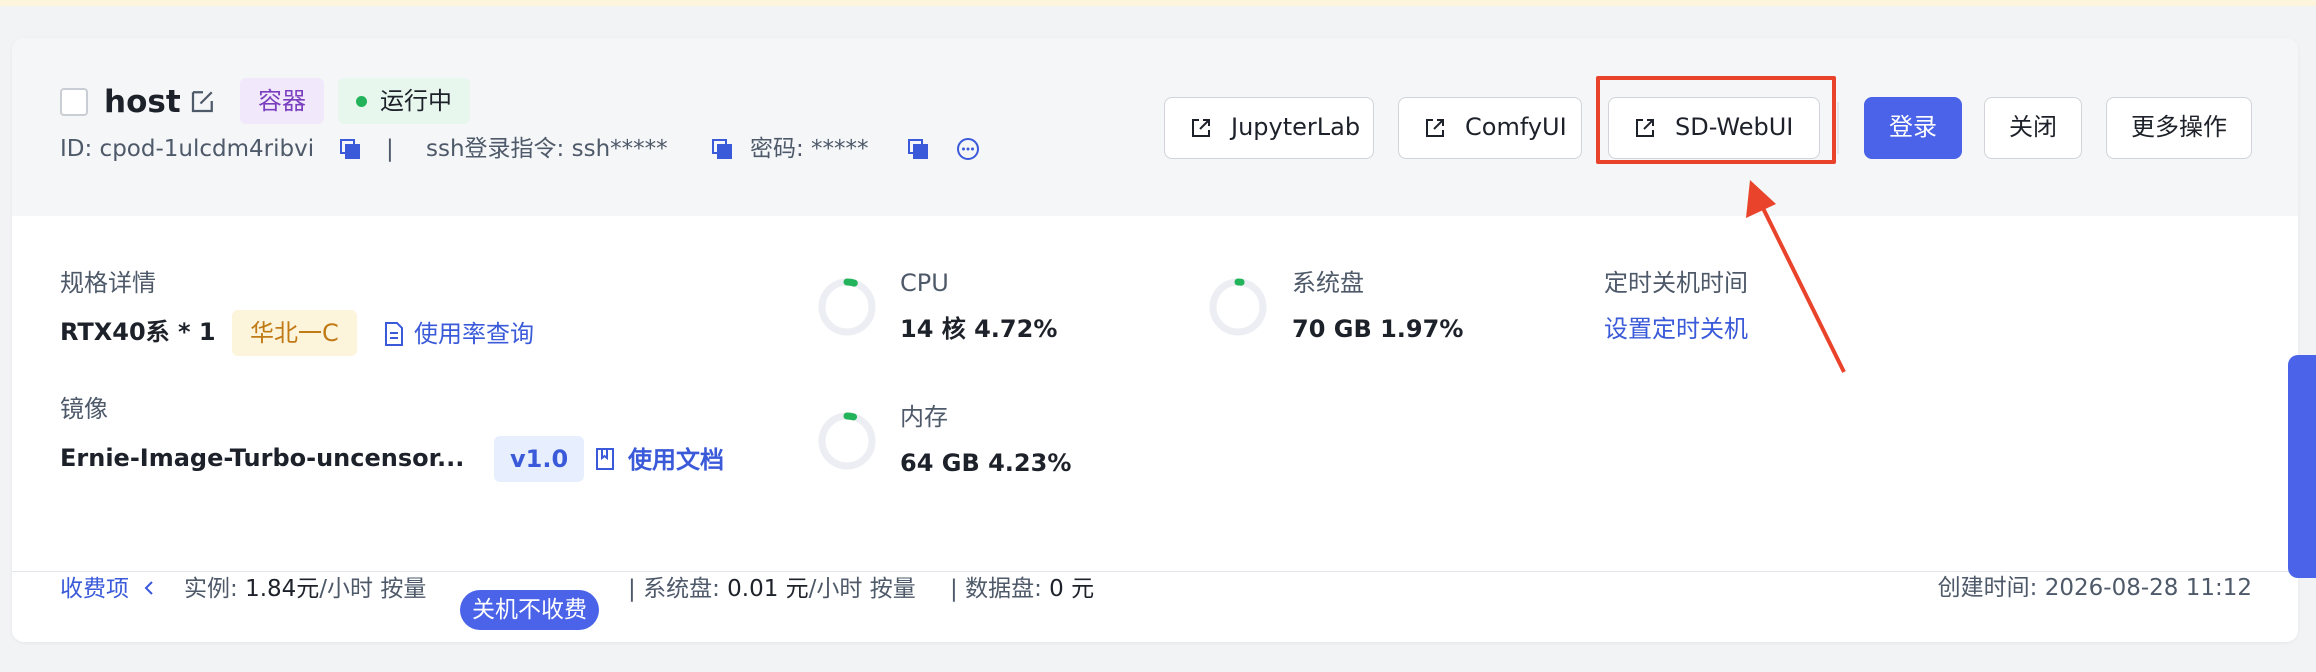 This screenshot has width=2316, height=672. Describe the element at coordinates (918, 149) in the screenshot. I see `copy-password-icon` at that location.